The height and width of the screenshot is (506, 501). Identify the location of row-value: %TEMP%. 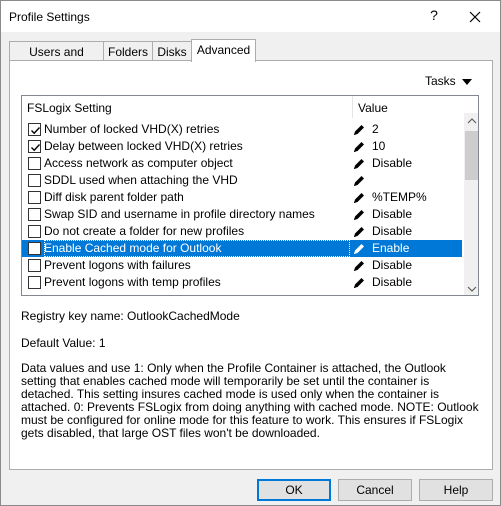
(399, 197).